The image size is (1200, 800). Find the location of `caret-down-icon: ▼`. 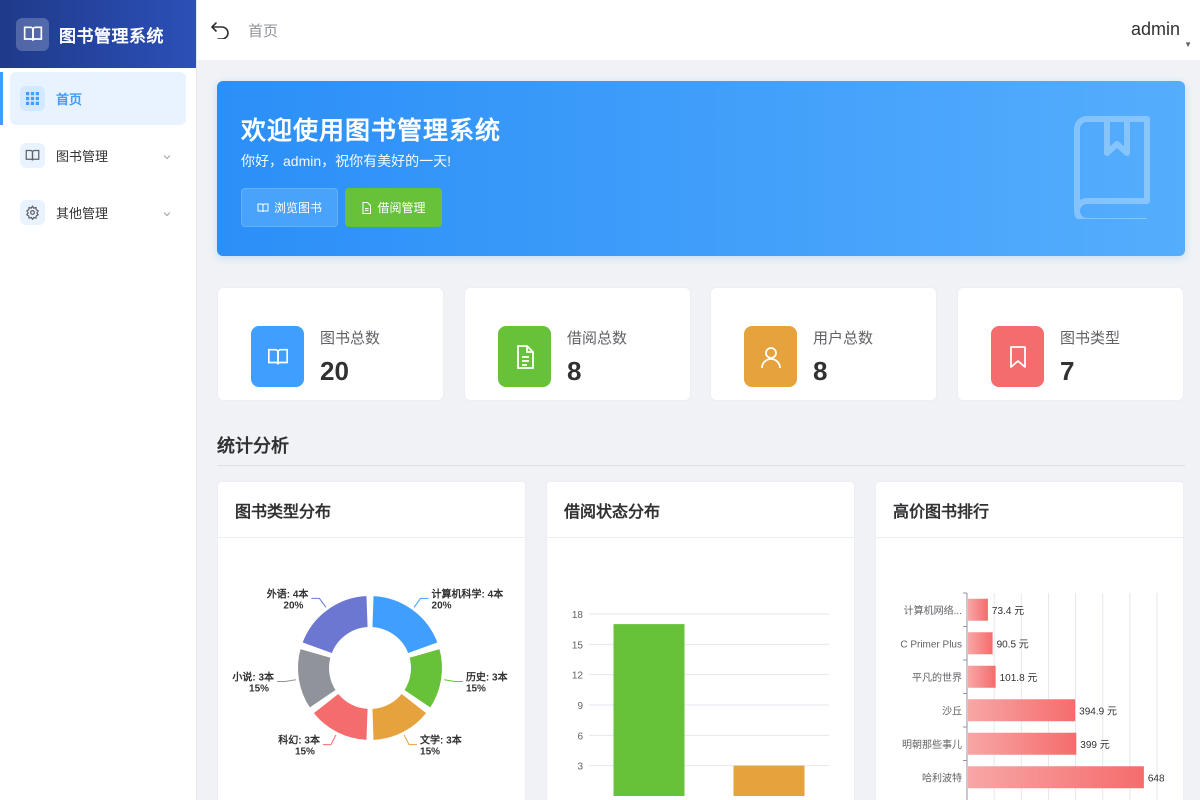

caret-down-icon: ▼ is located at coordinates (1188, 44).